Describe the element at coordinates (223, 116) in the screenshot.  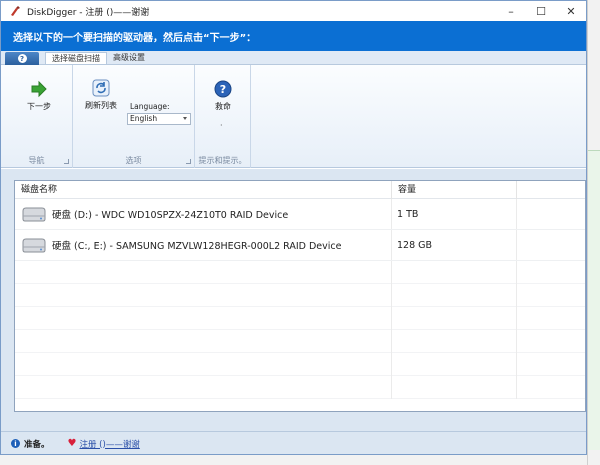
I see `ribbon-group-help: ? 救命 · 提示和提示。` at that location.